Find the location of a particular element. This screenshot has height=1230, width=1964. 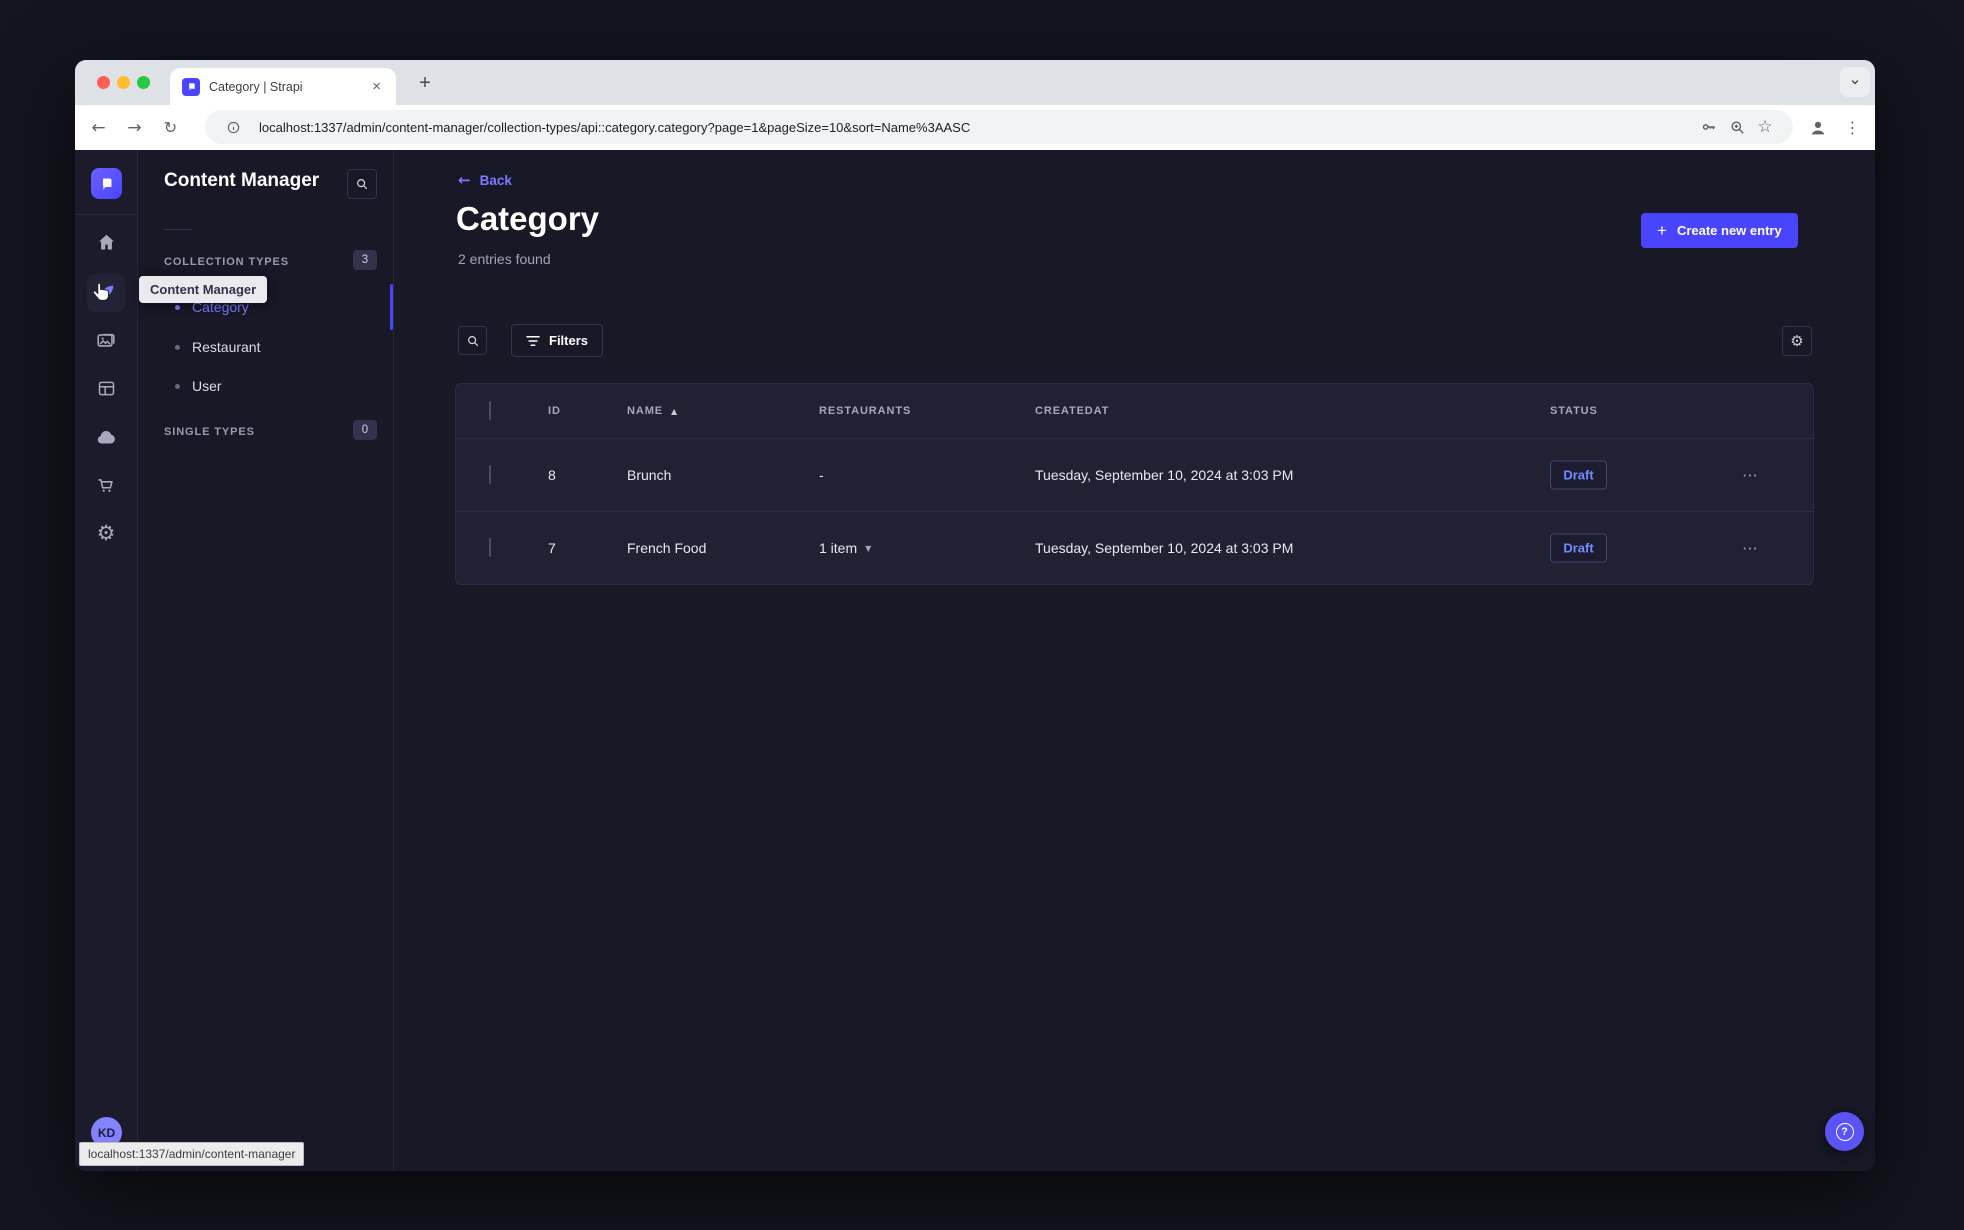

home-icon is located at coordinates (106, 241).